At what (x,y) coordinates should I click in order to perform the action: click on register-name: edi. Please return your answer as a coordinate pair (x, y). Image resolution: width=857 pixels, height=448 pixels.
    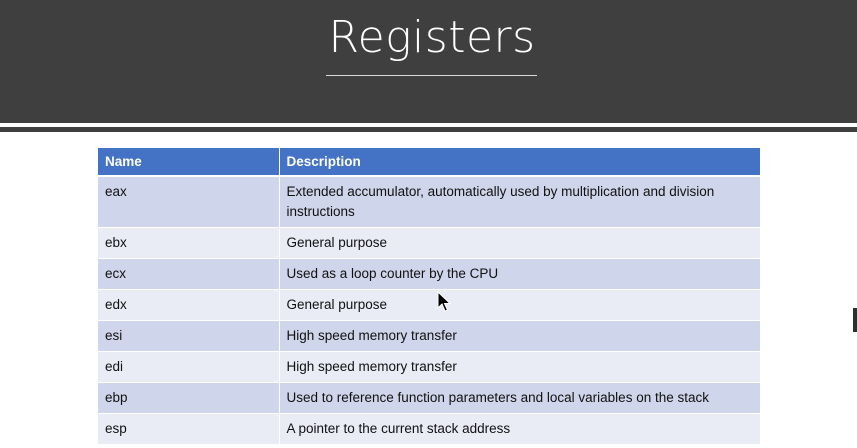
    Looking at the image, I should click on (189, 367).